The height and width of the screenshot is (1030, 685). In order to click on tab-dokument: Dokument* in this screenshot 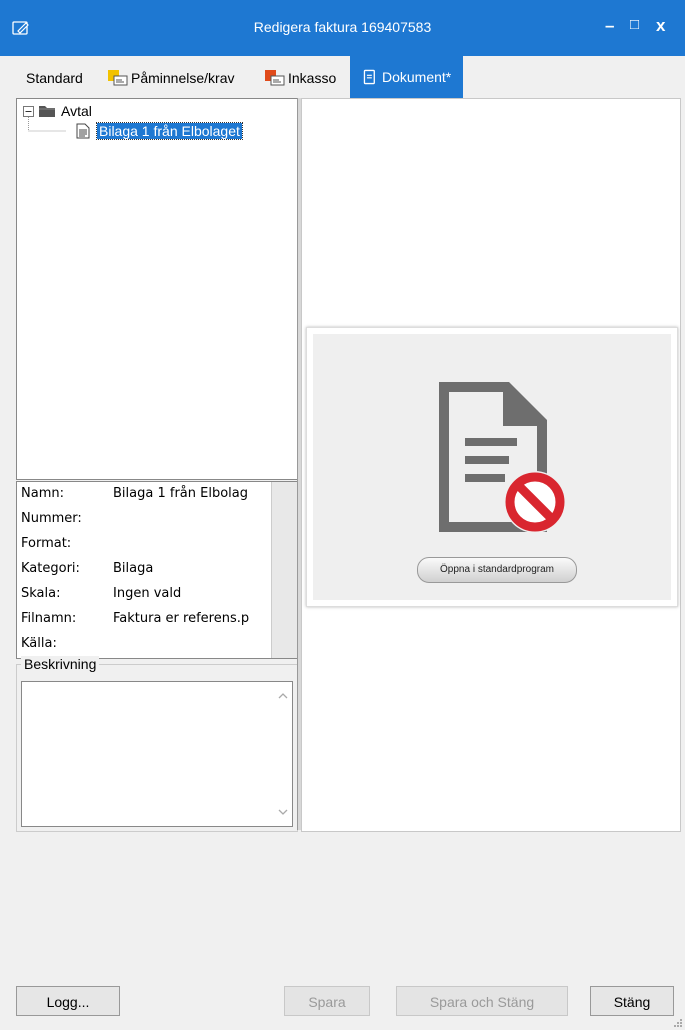, I will do `click(407, 77)`.